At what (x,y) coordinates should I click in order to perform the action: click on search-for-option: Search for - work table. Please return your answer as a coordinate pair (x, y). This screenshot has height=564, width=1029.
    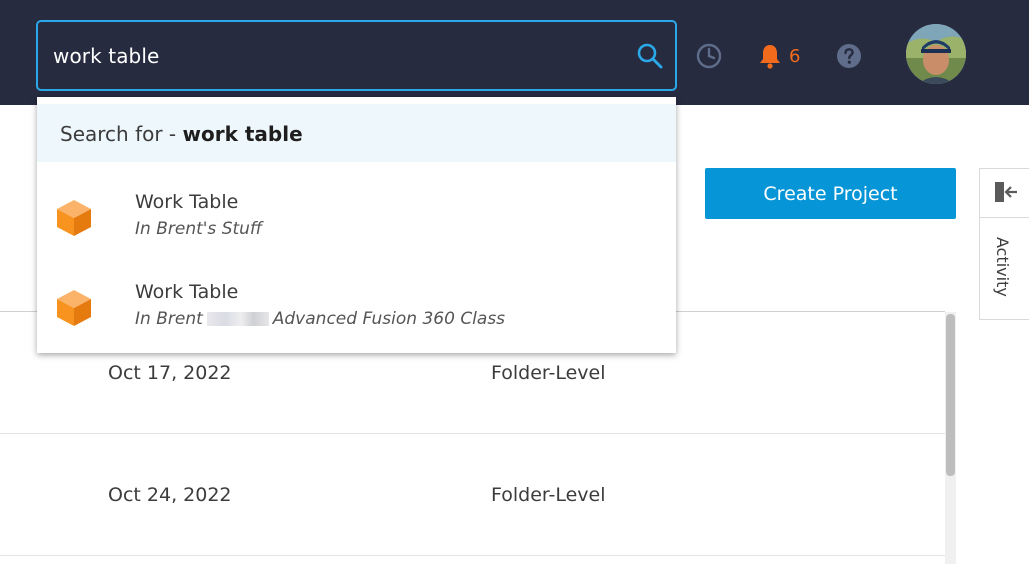
    Looking at the image, I should click on (356, 133).